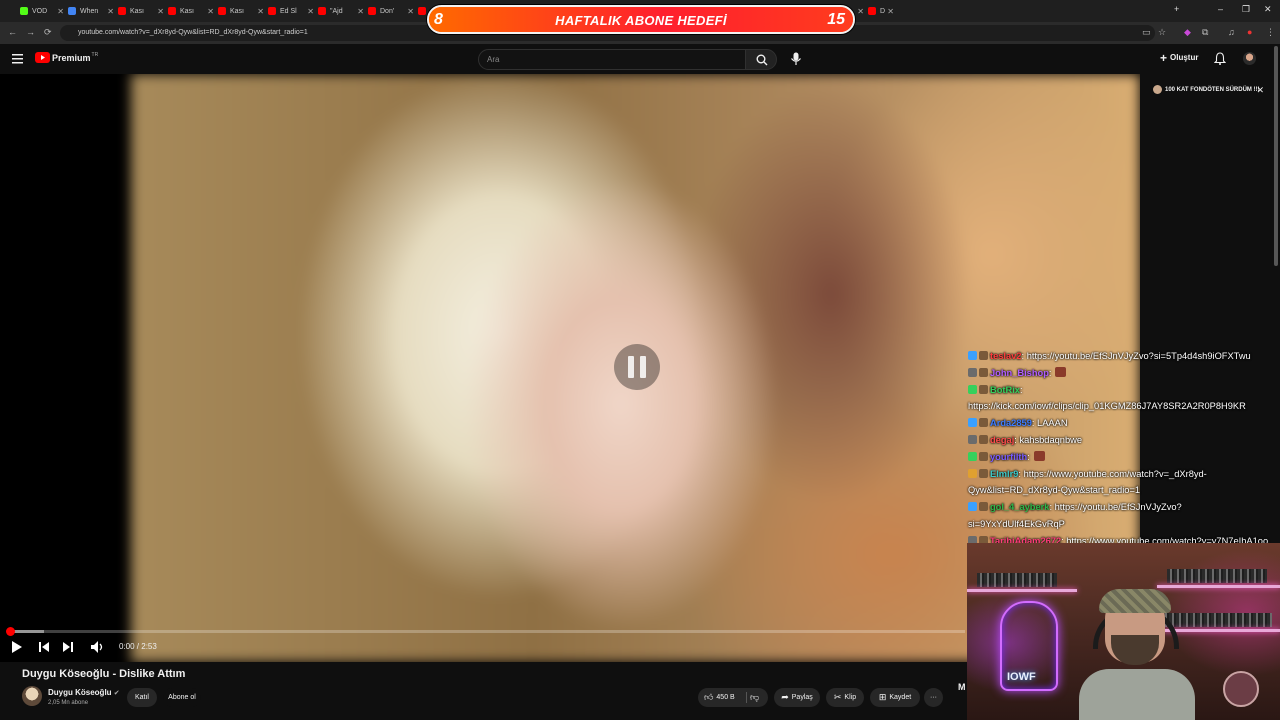 The width and height of the screenshot is (1280, 720). I want to click on subscribe-button: Abone ol, so click(182, 697).